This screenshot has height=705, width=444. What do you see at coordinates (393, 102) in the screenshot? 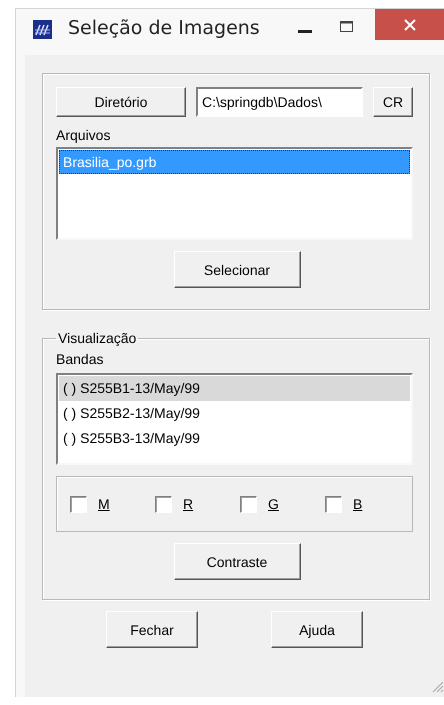
I see `cr-button: CR` at bounding box center [393, 102].